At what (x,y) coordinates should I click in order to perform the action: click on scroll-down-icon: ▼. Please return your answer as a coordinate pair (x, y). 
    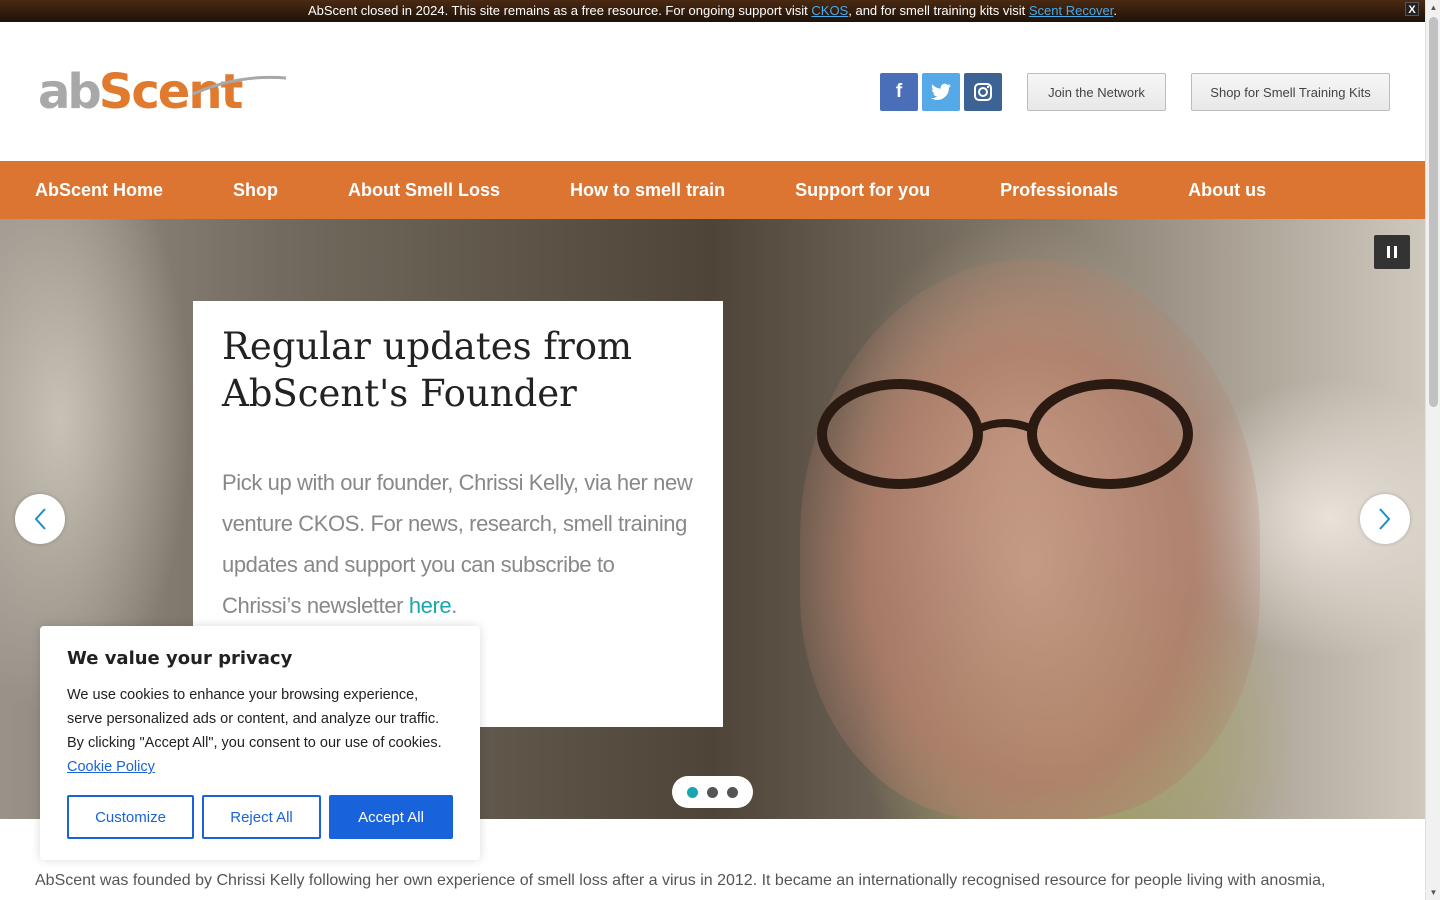
    Looking at the image, I should click on (1433, 892).